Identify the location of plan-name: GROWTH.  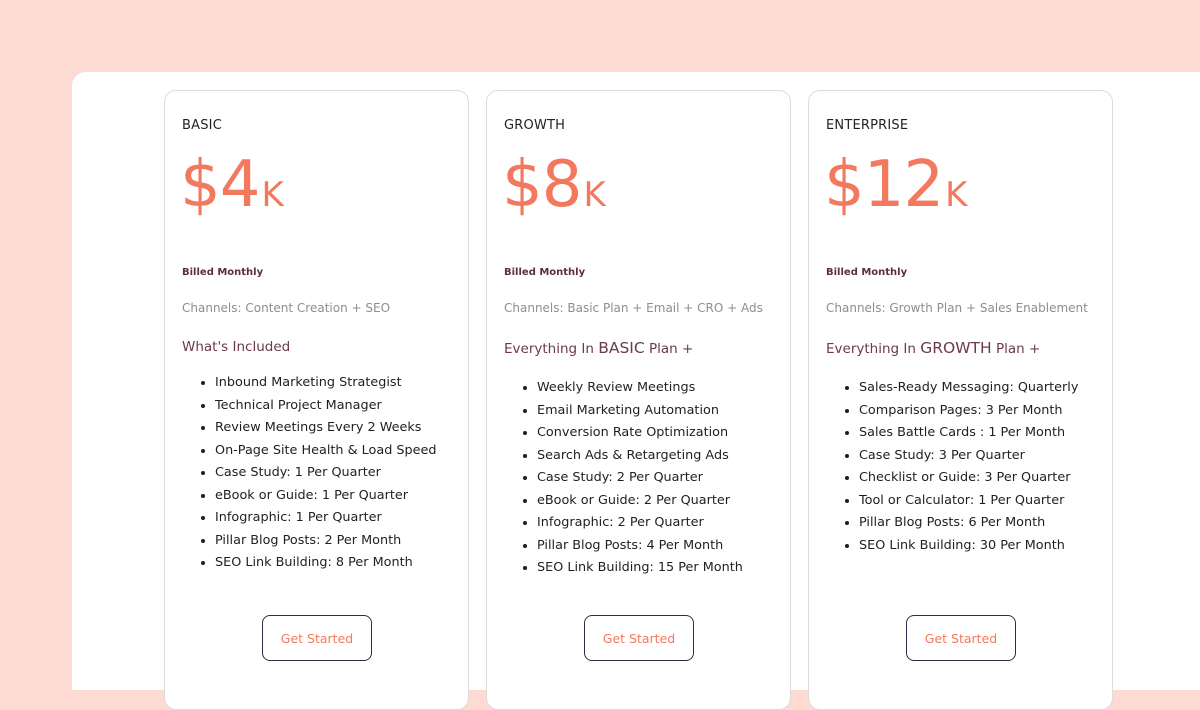
(535, 125).